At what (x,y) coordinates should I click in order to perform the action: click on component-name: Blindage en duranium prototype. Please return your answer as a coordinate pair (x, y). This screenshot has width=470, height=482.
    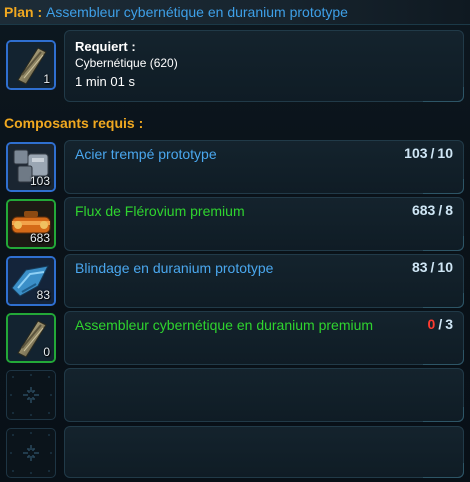
    Looking at the image, I should click on (174, 268).